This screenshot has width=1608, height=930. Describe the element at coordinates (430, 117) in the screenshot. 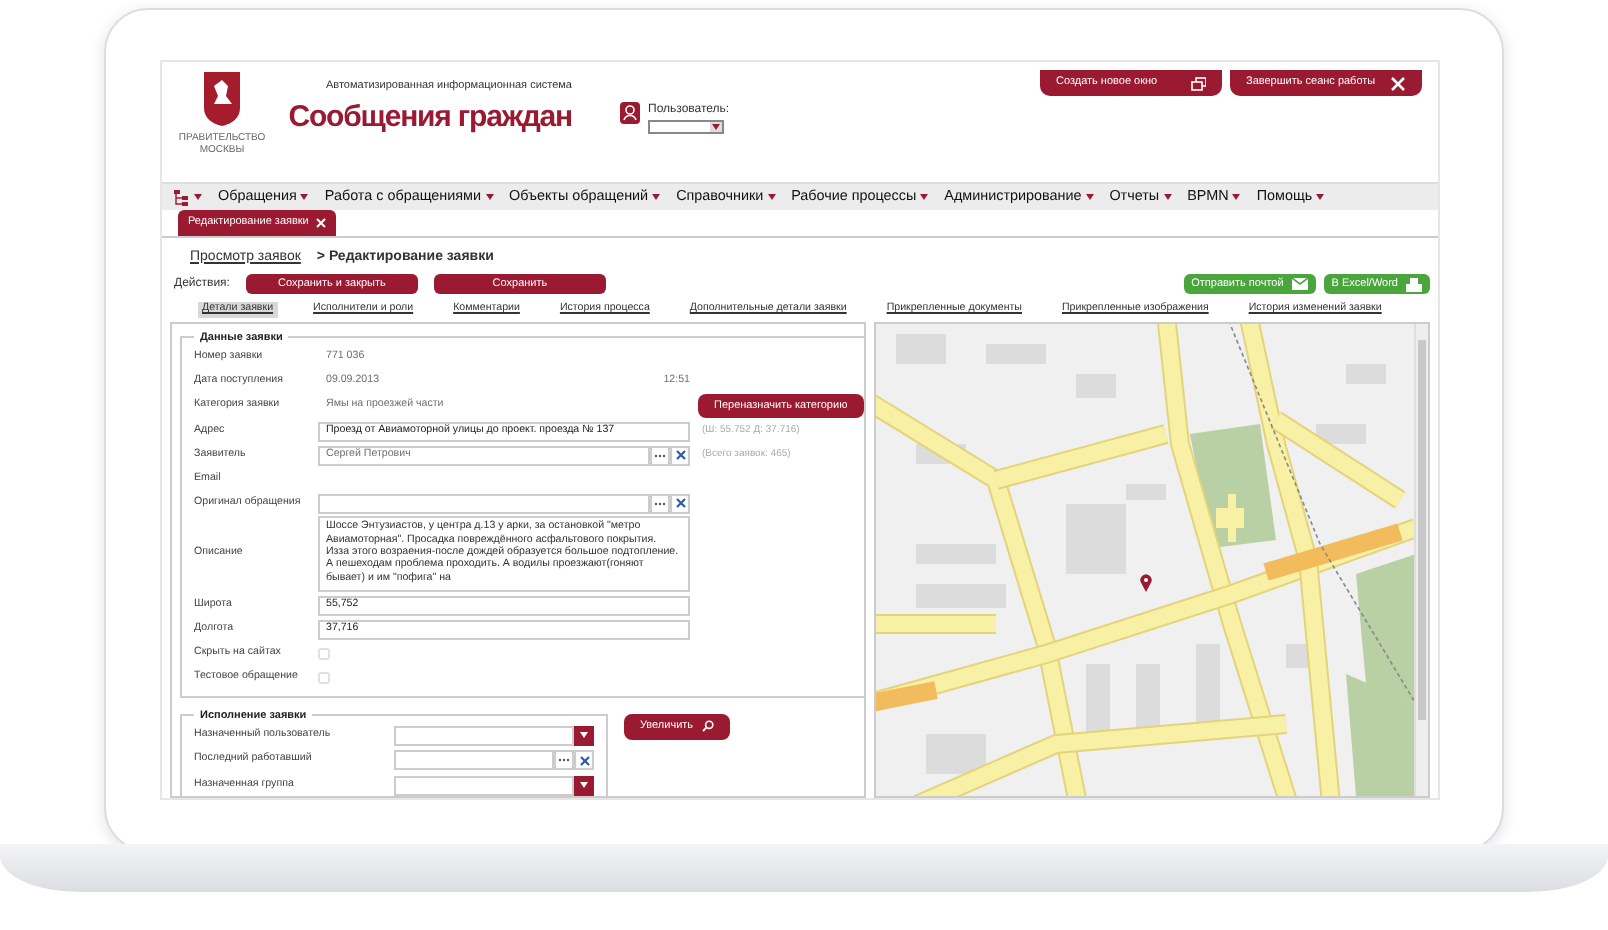

I see `app-title: Сообщения граждан` at that location.